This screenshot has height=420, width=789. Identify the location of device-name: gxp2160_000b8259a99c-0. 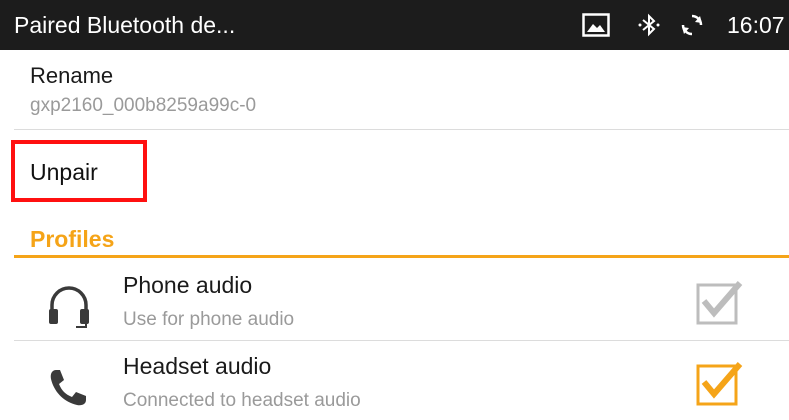
(143, 105).